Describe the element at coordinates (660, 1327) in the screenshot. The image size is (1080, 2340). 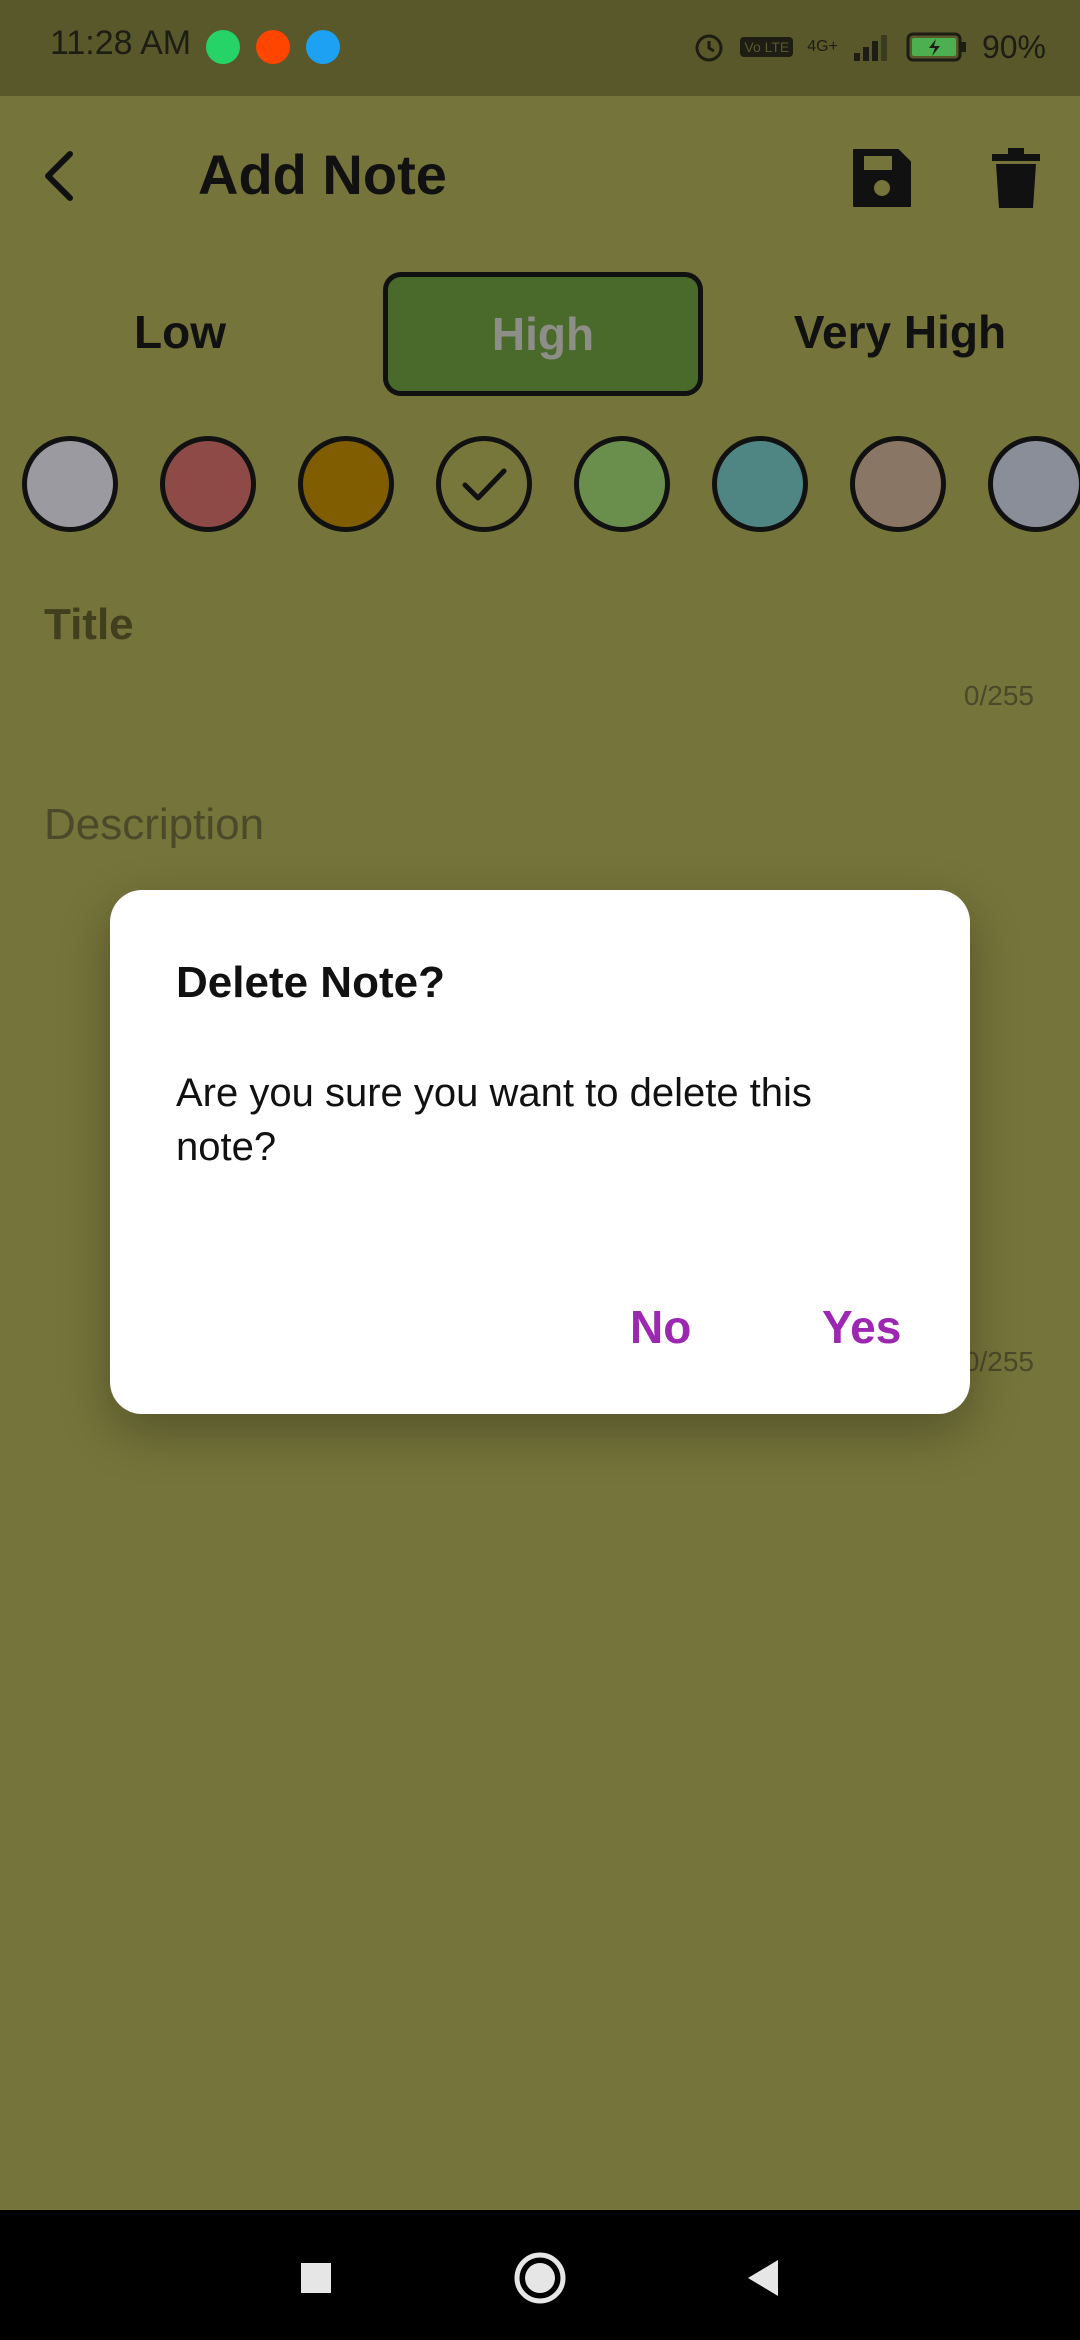
I see `no-button: No` at that location.